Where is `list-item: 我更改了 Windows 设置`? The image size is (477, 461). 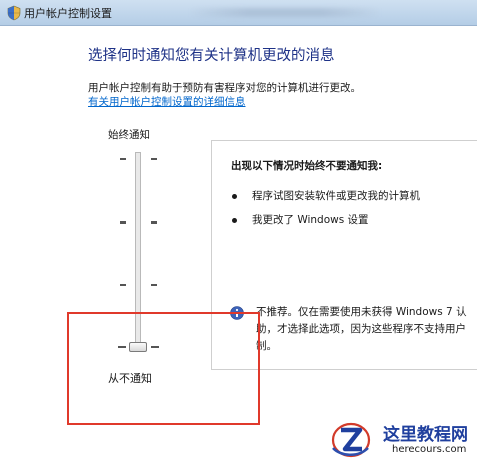 list-item: 我更改了 Windows 设置 is located at coordinates (310, 220).